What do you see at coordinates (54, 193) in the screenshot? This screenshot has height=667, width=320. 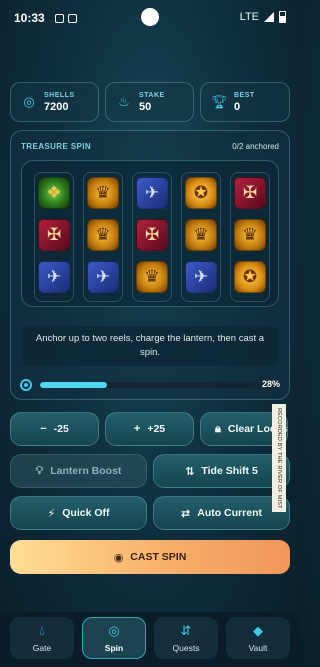 I see `symbol-crest-icon: ❖` at bounding box center [54, 193].